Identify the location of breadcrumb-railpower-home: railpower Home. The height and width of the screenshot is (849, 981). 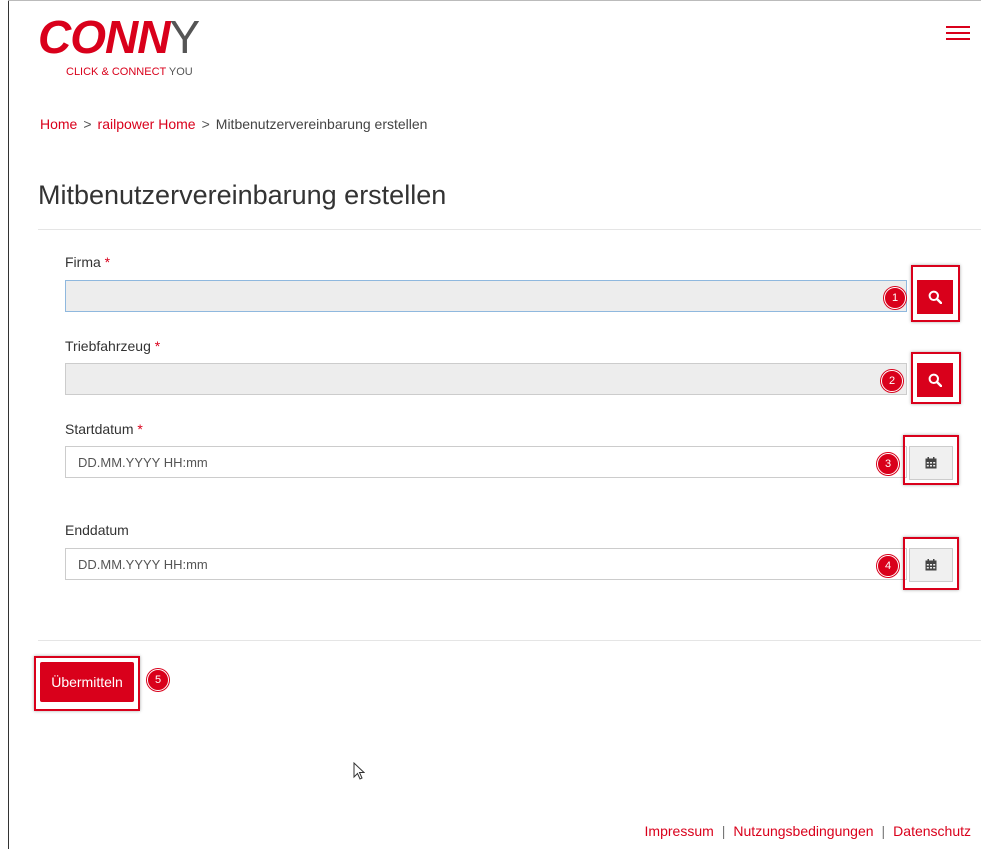
(147, 124).